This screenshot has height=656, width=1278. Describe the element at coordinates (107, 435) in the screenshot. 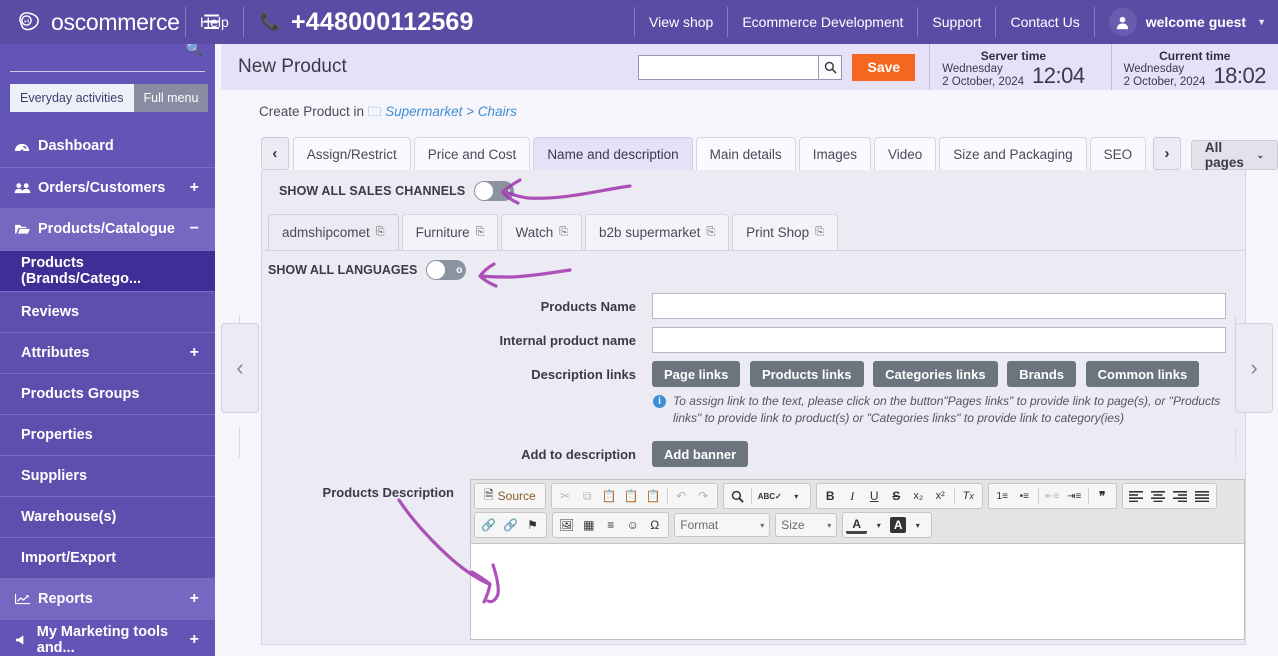

I see `sidebar-item-properties: Properties` at that location.